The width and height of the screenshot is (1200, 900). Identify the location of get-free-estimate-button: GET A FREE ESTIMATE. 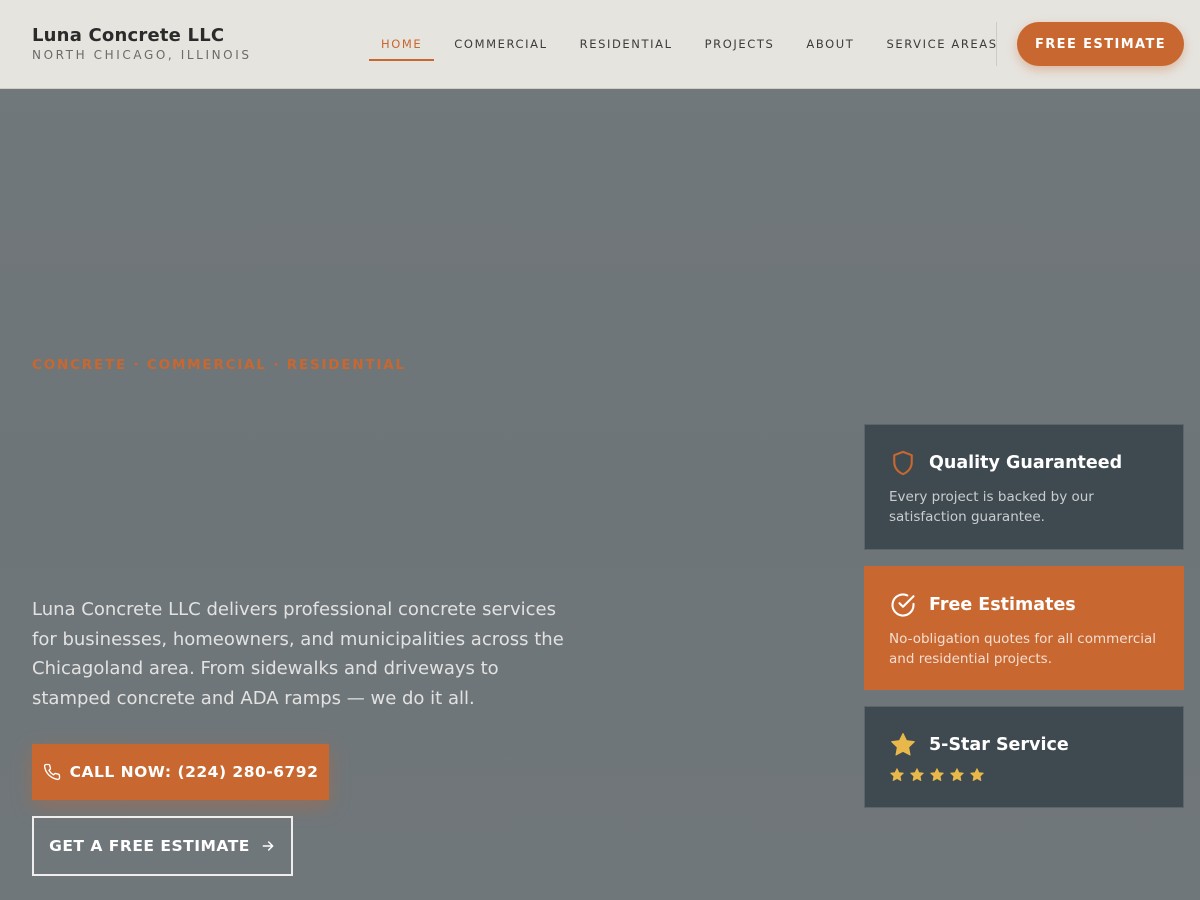
(162, 846).